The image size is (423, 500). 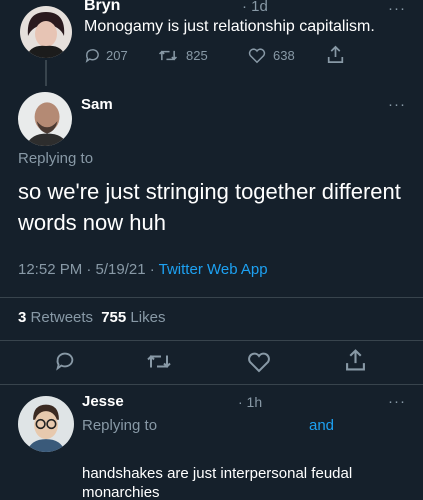 What do you see at coordinates (250, 402) in the screenshot?
I see `tweet-time: · 1h` at bounding box center [250, 402].